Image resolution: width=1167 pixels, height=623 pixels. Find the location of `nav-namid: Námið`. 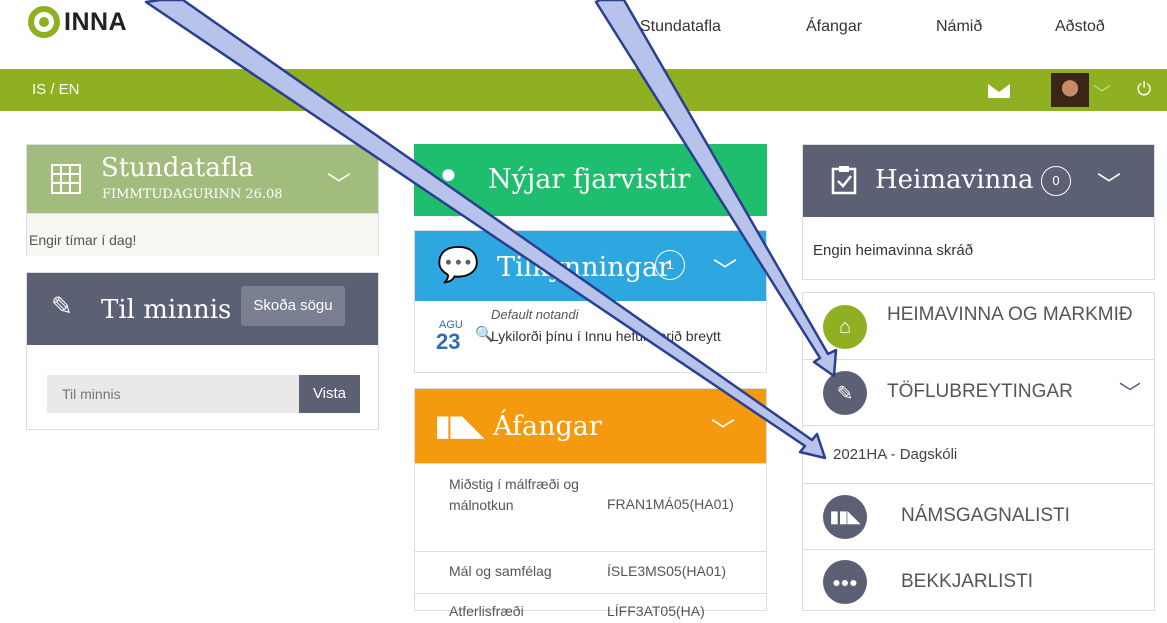

nav-namid: Námið is located at coordinates (959, 27).